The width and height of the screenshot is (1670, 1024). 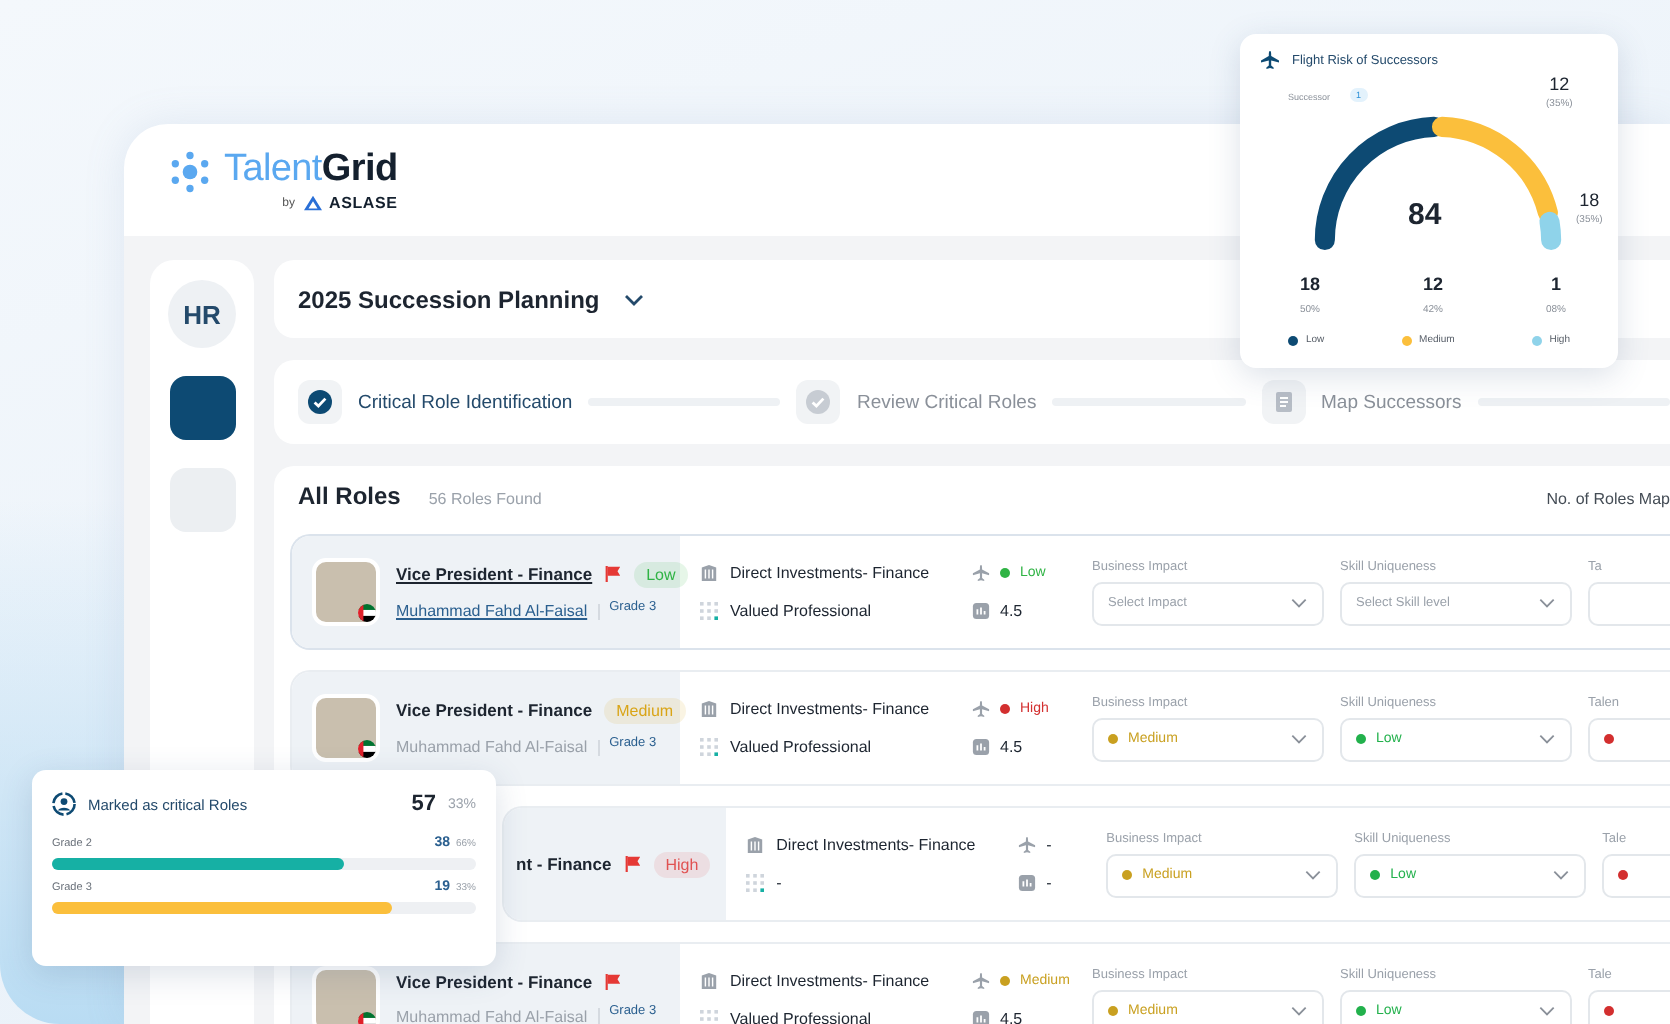 What do you see at coordinates (349, 496) in the screenshot?
I see `section-title: All Roles` at bounding box center [349, 496].